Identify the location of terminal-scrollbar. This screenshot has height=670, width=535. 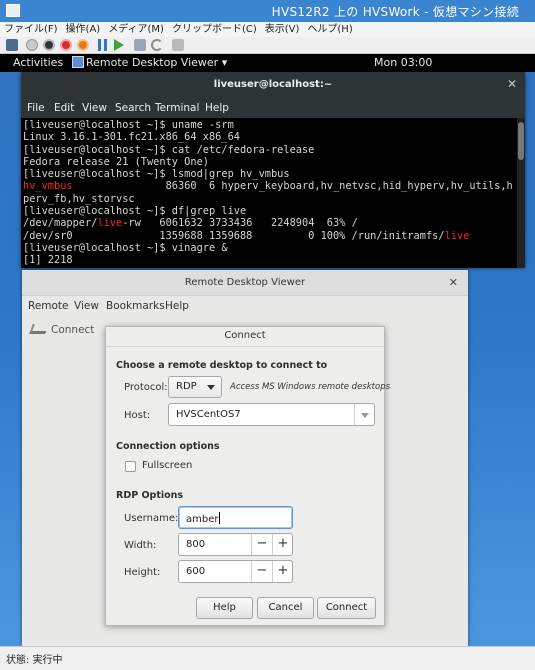
(521, 193).